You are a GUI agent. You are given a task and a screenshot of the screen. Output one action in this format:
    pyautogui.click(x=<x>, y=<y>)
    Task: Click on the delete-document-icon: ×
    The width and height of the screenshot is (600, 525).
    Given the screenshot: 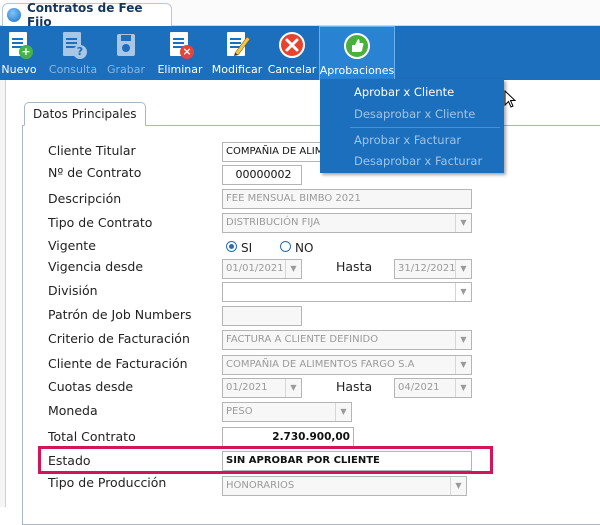 What is the action you would take?
    pyautogui.click(x=180, y=45)
    